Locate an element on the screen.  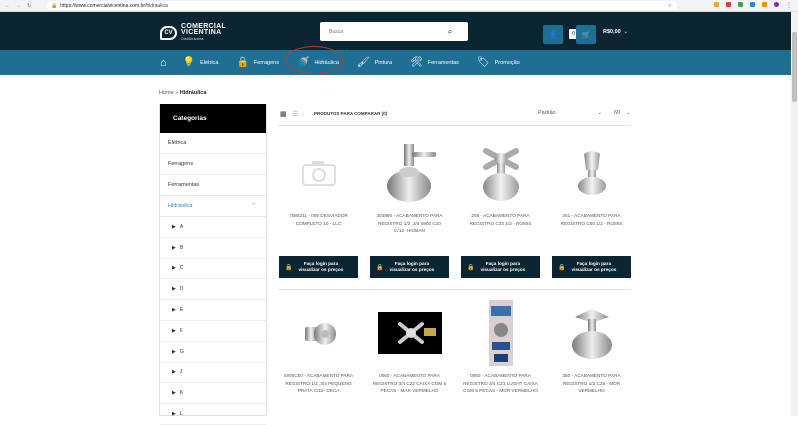
sidebar-item-eletrica: Elétrica is located at coordinates (213, 143).